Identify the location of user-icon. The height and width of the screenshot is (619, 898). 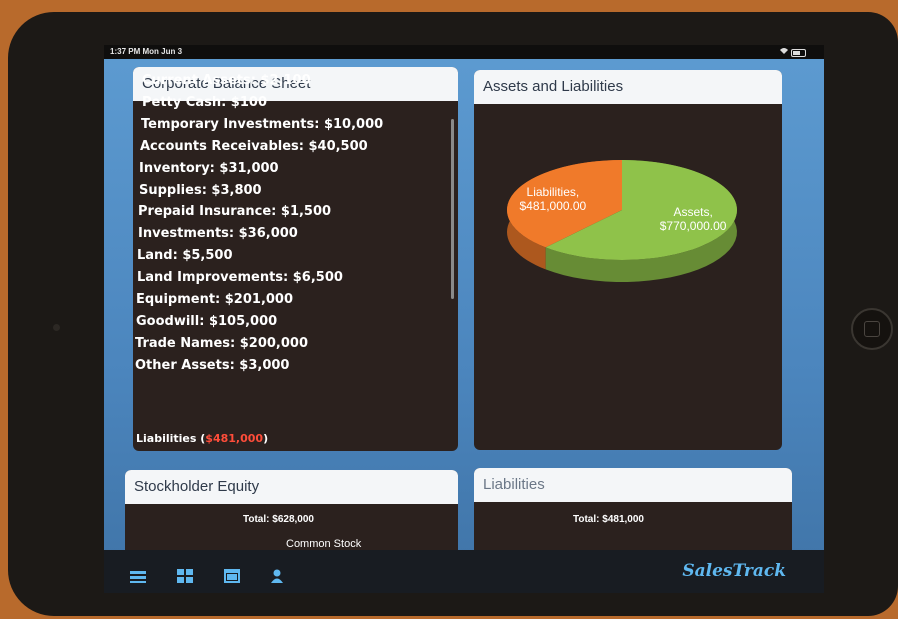
(277, 577).